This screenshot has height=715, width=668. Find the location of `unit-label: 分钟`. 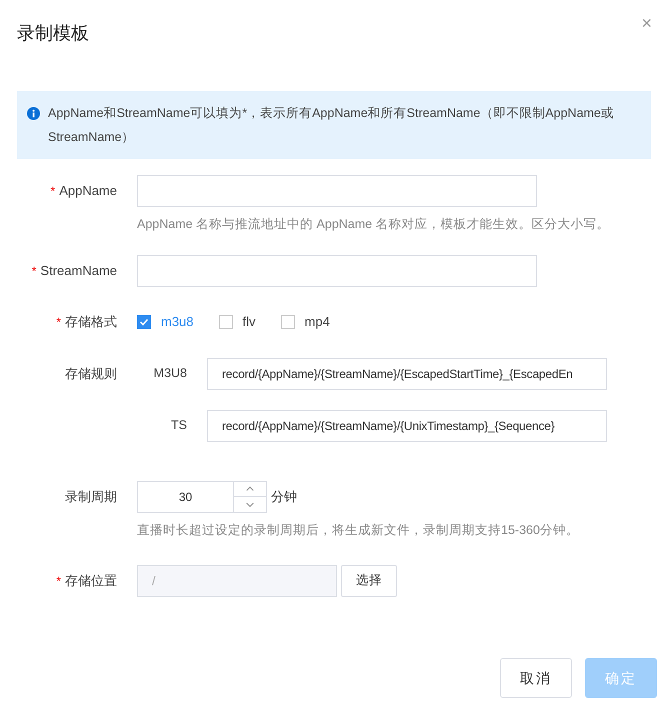

unit-label: 分钟 is located at coordinates (284, 497).